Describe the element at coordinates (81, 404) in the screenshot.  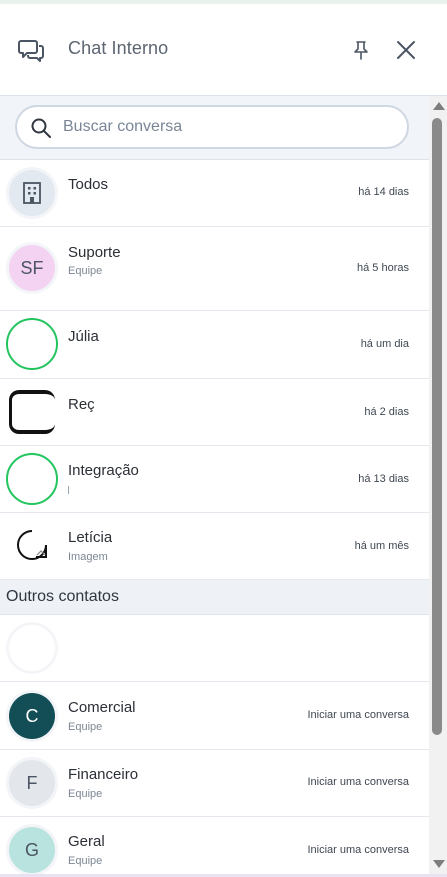
I see `conversation-name: Reç` at that location.